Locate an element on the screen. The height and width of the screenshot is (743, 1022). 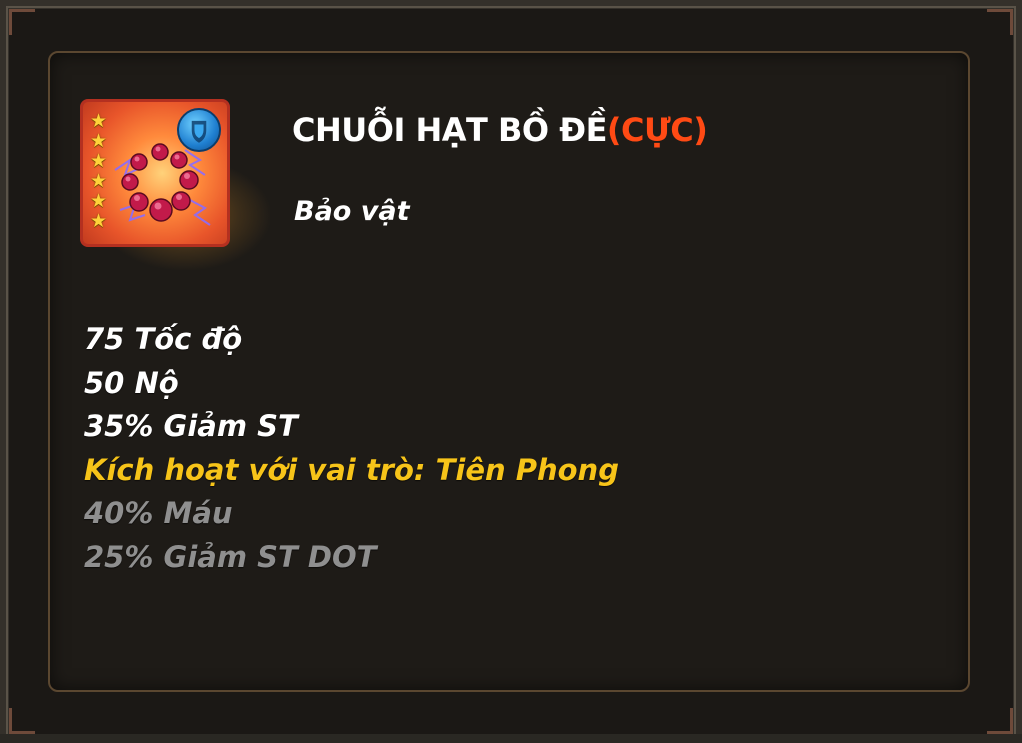
bonus-stat-dot-reduction: 25% Giảm ST DOT is located at coordinates (230, 556).